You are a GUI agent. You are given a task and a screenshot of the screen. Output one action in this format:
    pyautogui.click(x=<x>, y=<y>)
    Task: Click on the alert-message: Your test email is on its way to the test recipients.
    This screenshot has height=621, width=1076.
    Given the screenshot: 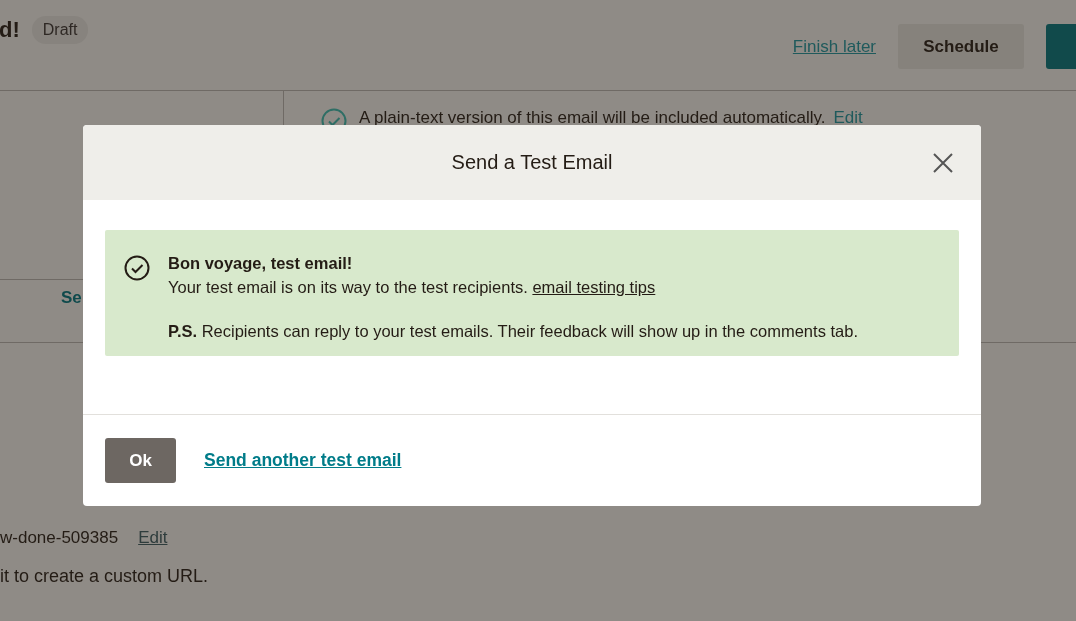 What is the action you would take?
    pyautogui.click(x=348, y=287)
    